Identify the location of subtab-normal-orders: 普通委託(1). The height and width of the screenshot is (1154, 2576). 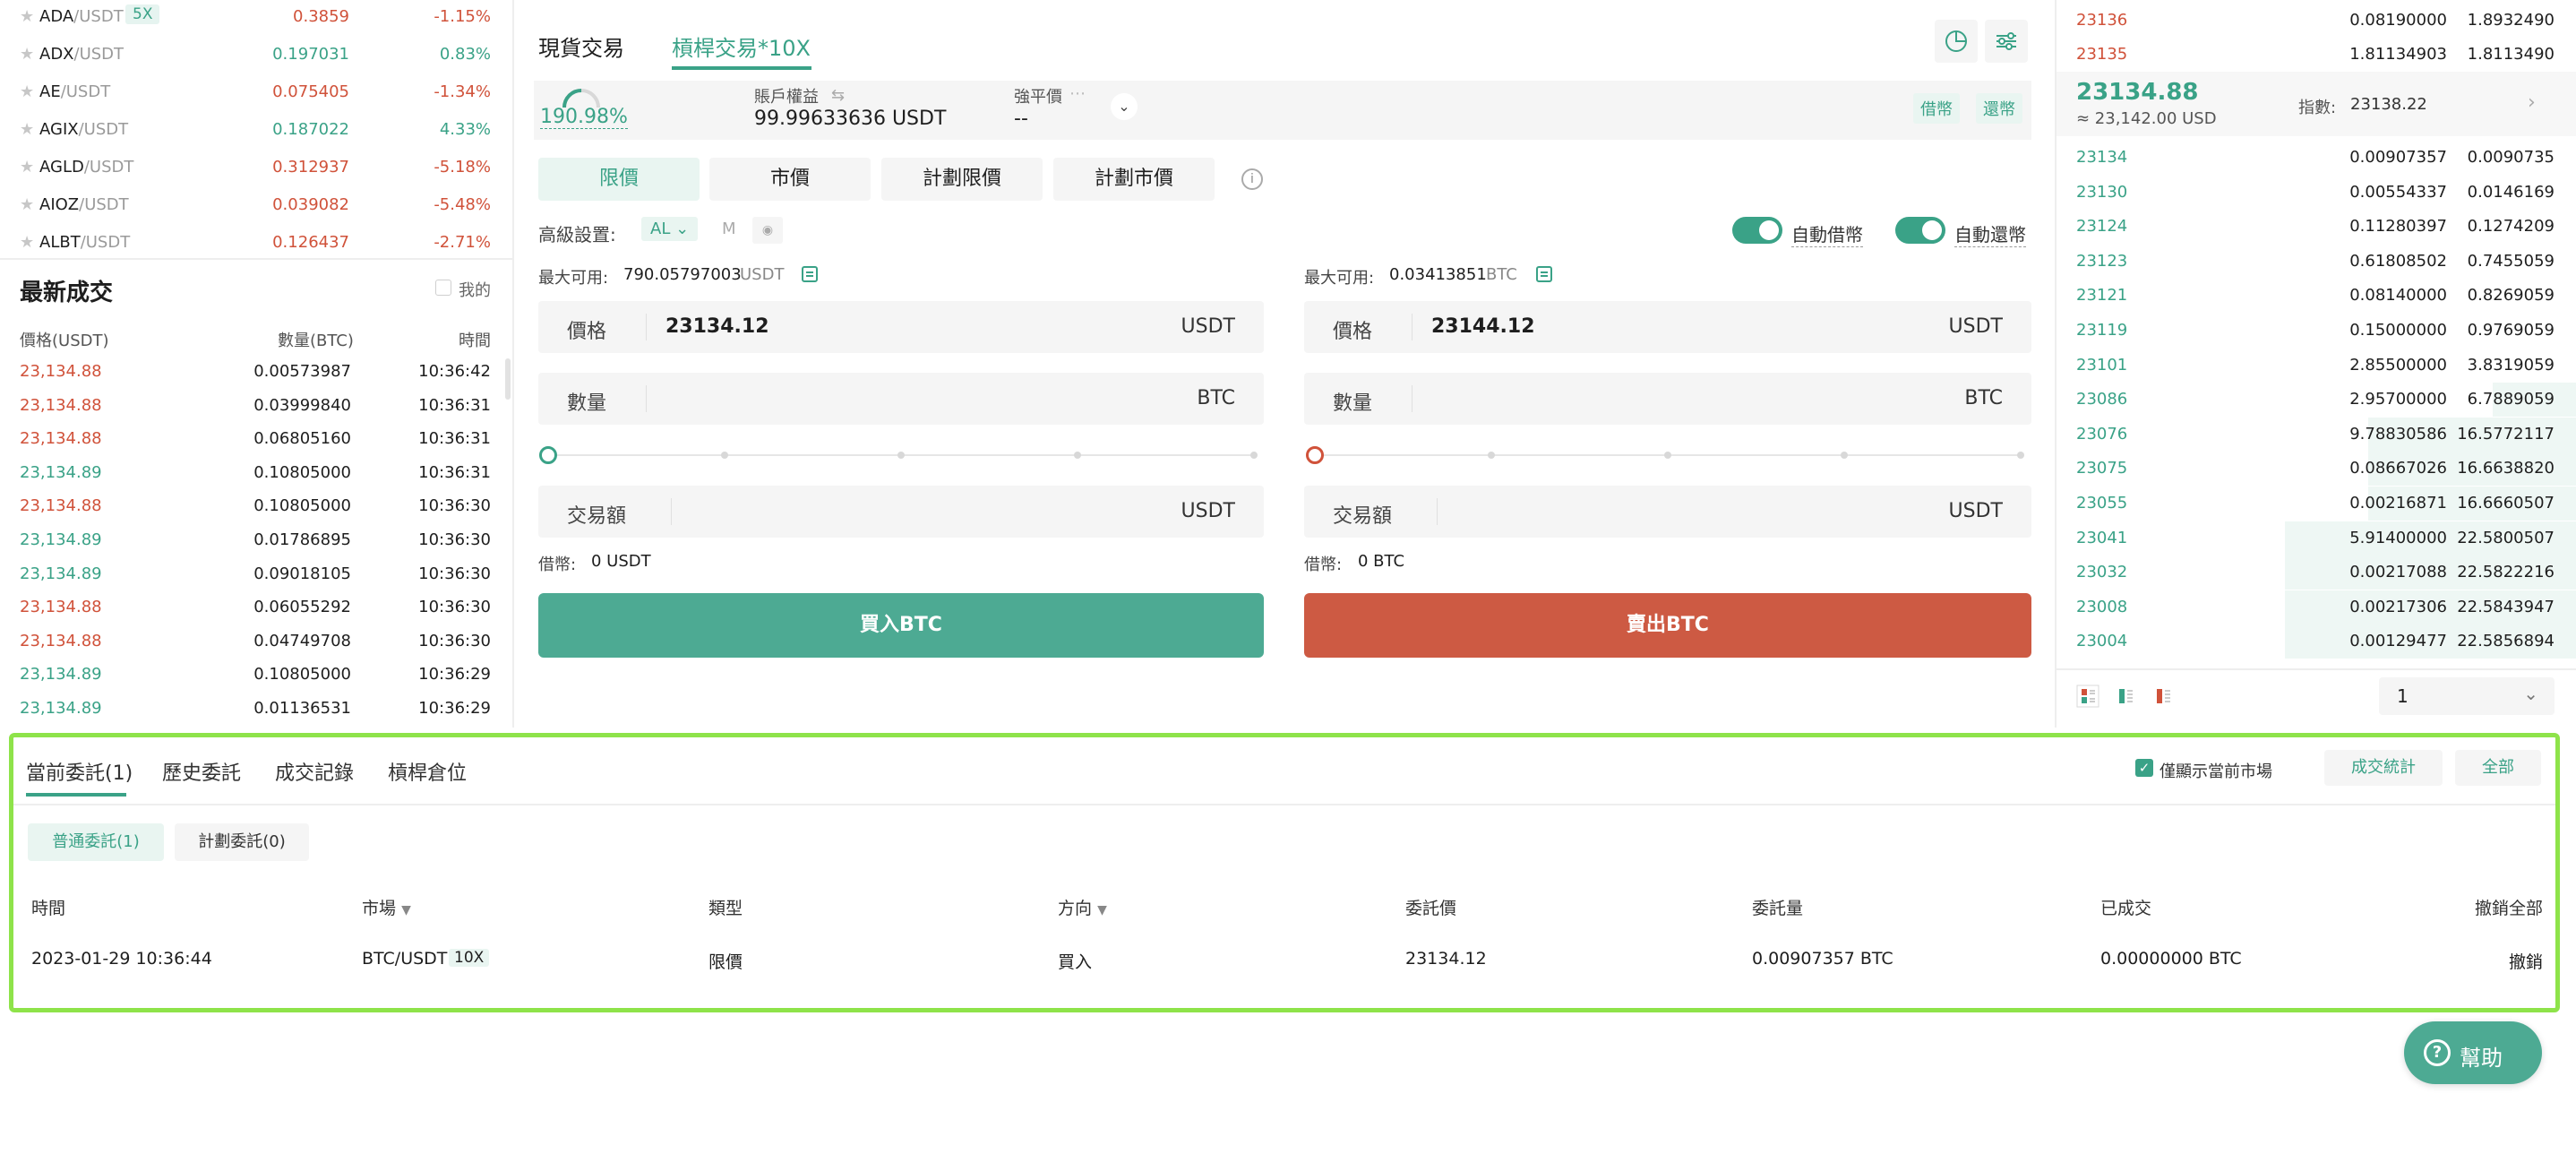
(96, 842).